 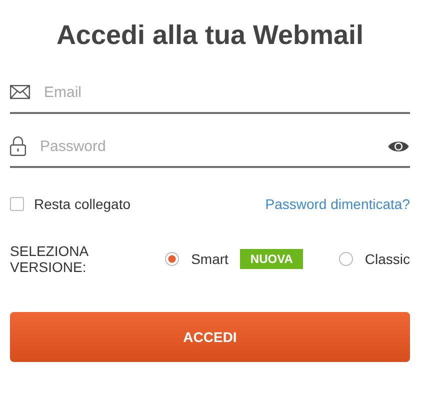 What do you see at coordinates (17, 204) in the screenshot?
I see `checkbox` at bounding box center [17, 204].